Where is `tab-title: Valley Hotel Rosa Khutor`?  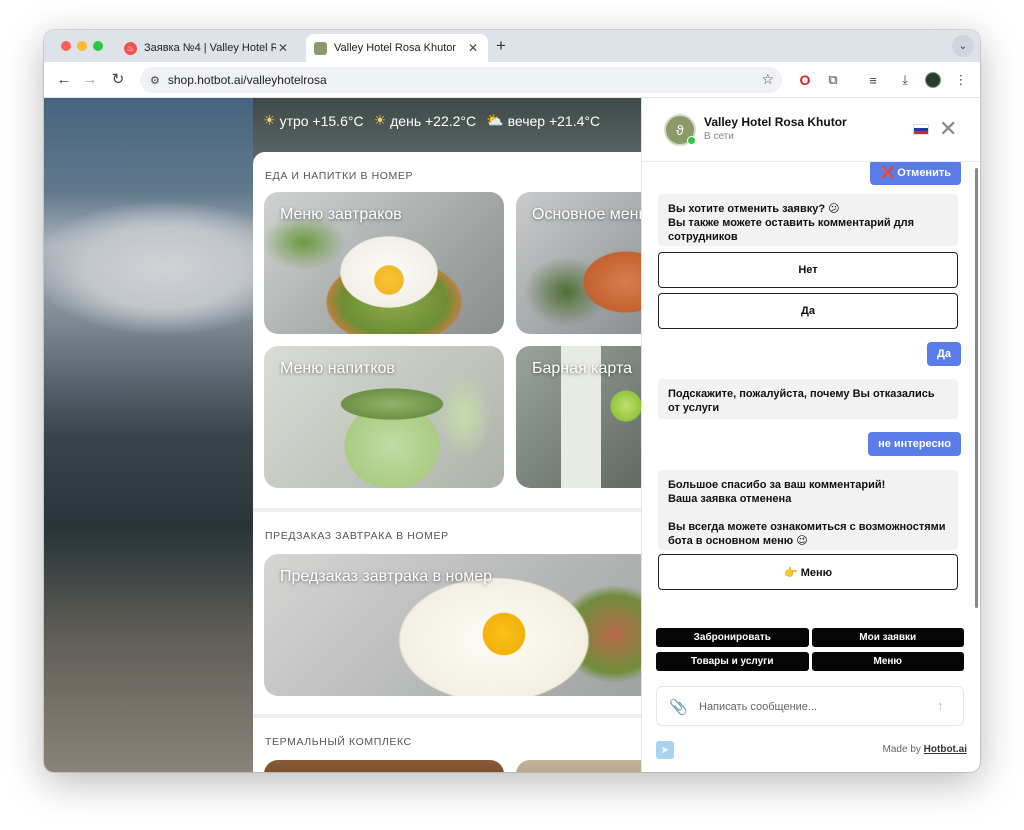
tab-title: Valley Hotel Rosa Khutor is located at coordinates (395, 48).